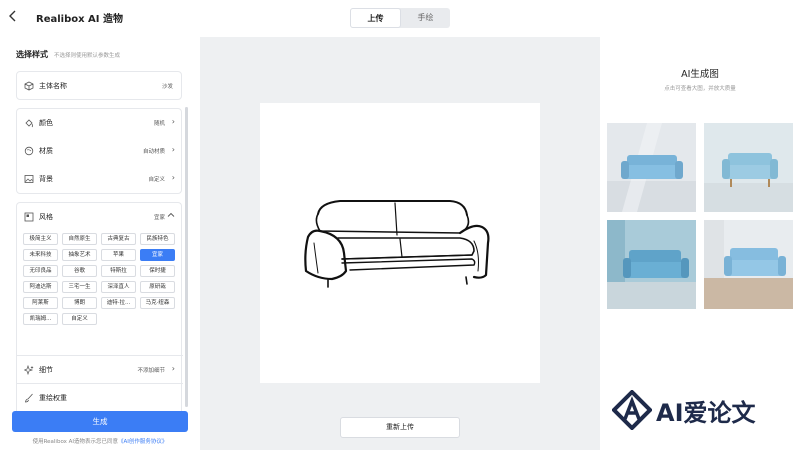 Image resolution: width=800 pixels, height=450 pixels. What do you see at coordinates (87, 56) in the screenshot?
I see `section-hint: 不选择则使用默认参数生成` at bounding box center [87, 56].